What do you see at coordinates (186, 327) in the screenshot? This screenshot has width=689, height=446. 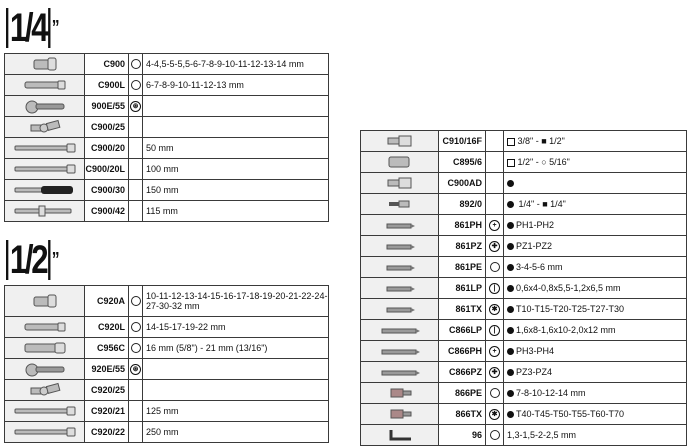 I see `size-description: 14-15-17-19-22 mm` at bounding box center [186, 327].